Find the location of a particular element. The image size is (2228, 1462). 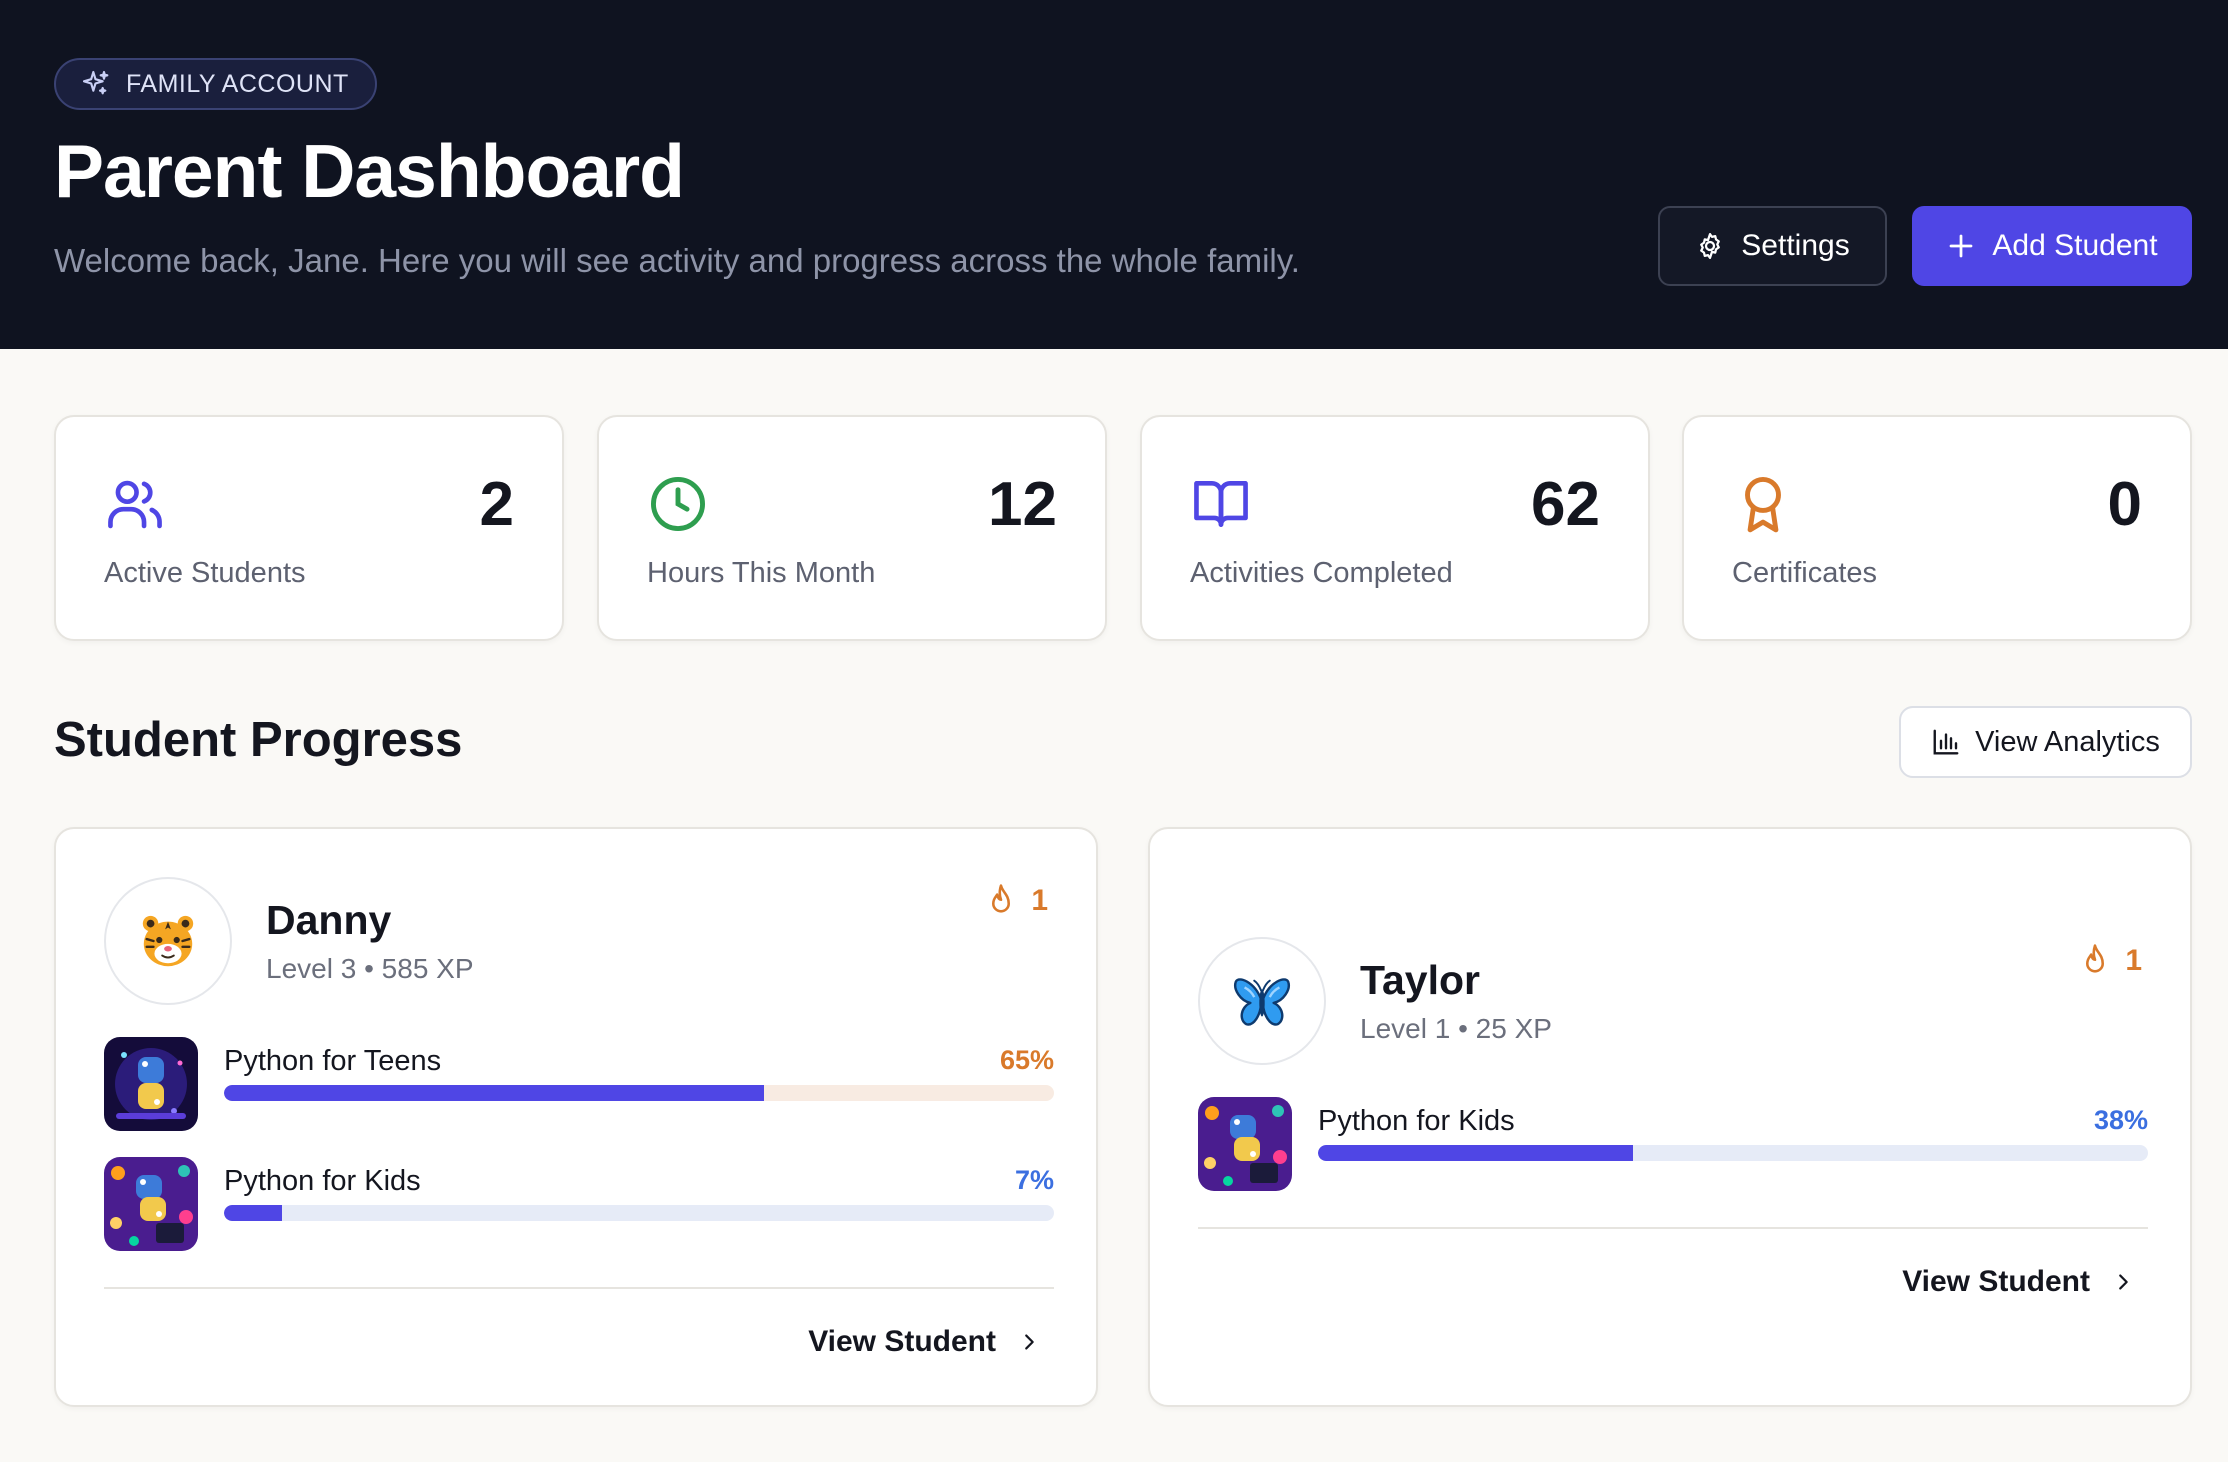

stat-label: Activities Completed is located at coordinates (1321, 573).